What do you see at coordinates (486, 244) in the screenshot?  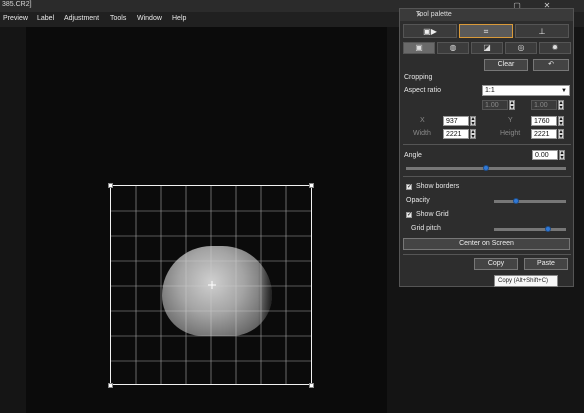 I see `center-on-screen-button: Center on Screen` at bounding box center [486, 244].